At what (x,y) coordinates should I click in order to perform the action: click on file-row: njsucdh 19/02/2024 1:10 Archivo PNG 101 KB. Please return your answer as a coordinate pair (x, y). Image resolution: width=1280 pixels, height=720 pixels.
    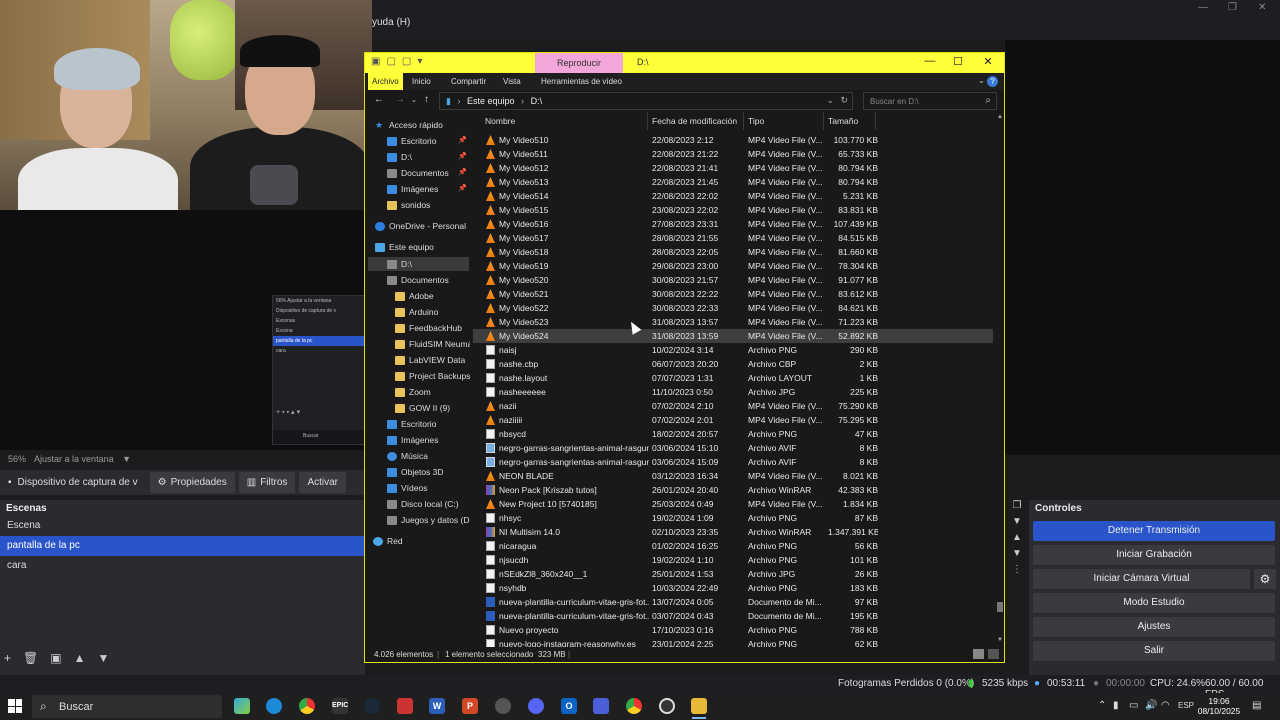
    Looking at the image, I should click on (733, 560).